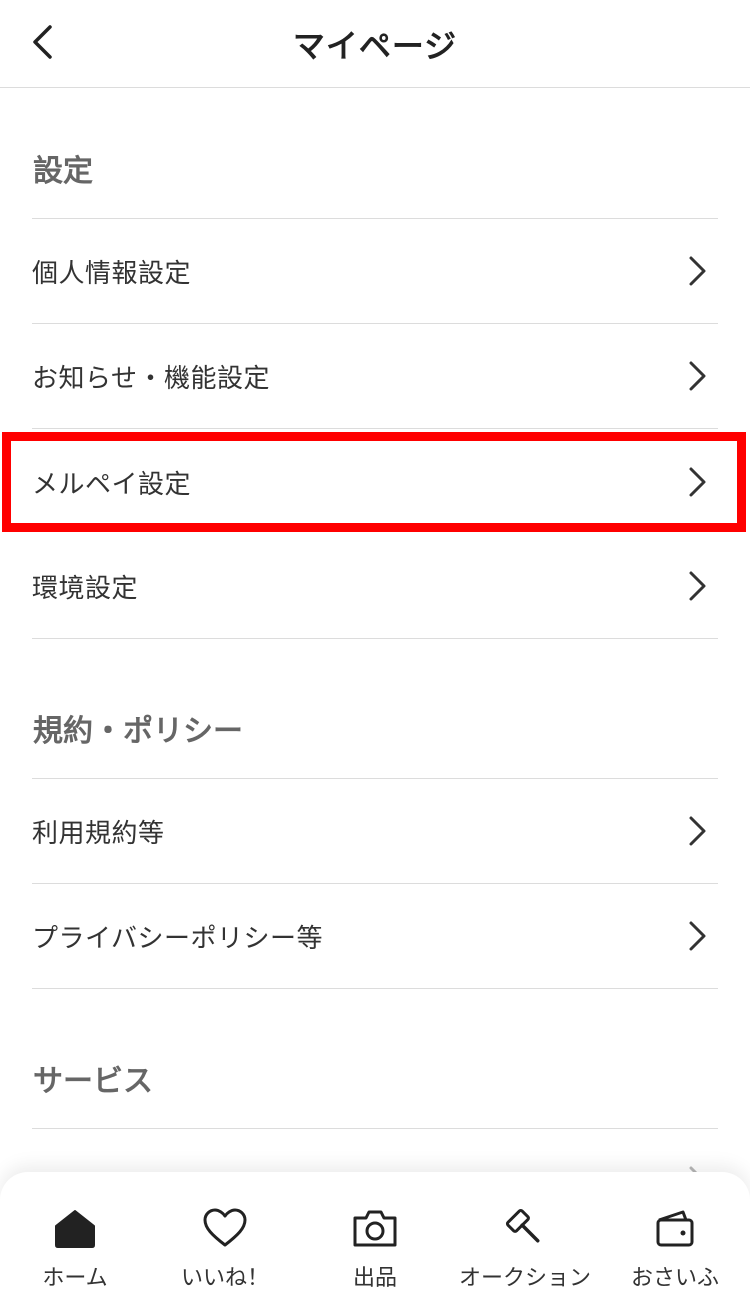 Image resolution: width=750 pixels, height=1294 pixels. Describe the element at coordinates (75, 1228) in the screenshot. I see `home-icon` at that location.